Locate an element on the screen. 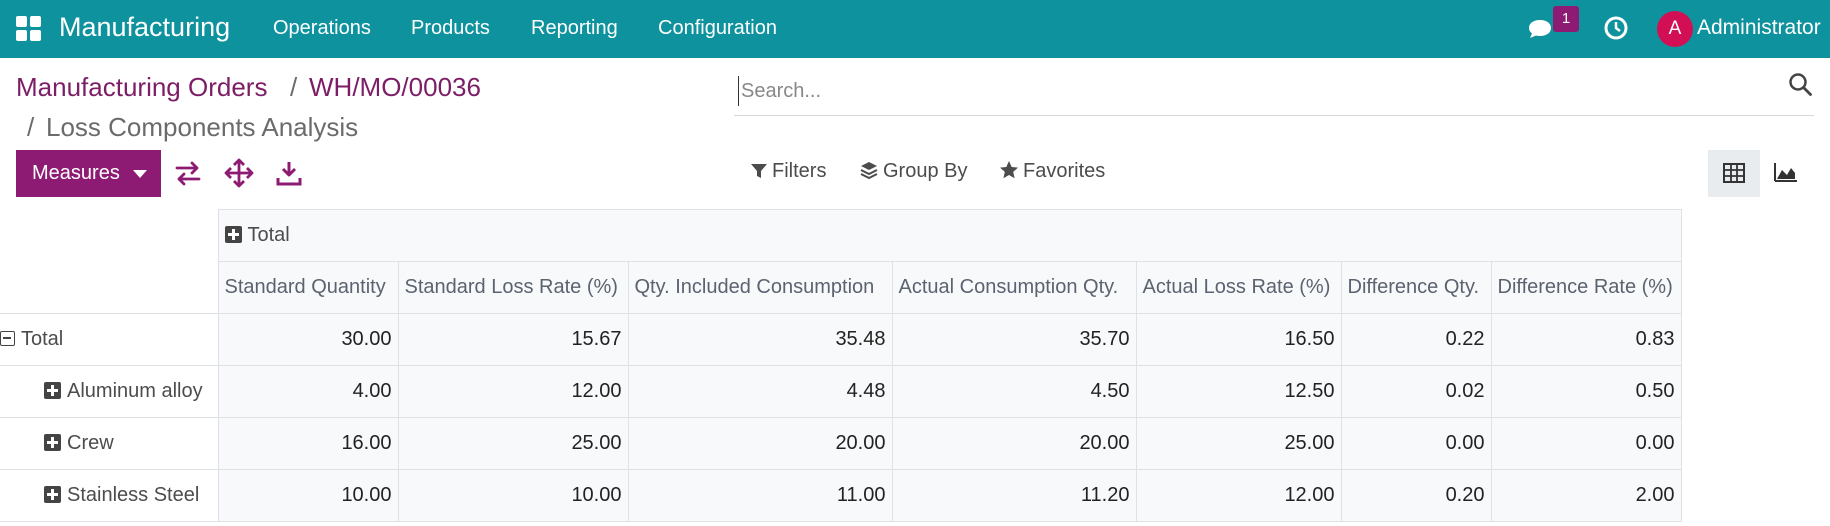  group-by-button: Group By is located at coordinates (913, 171).